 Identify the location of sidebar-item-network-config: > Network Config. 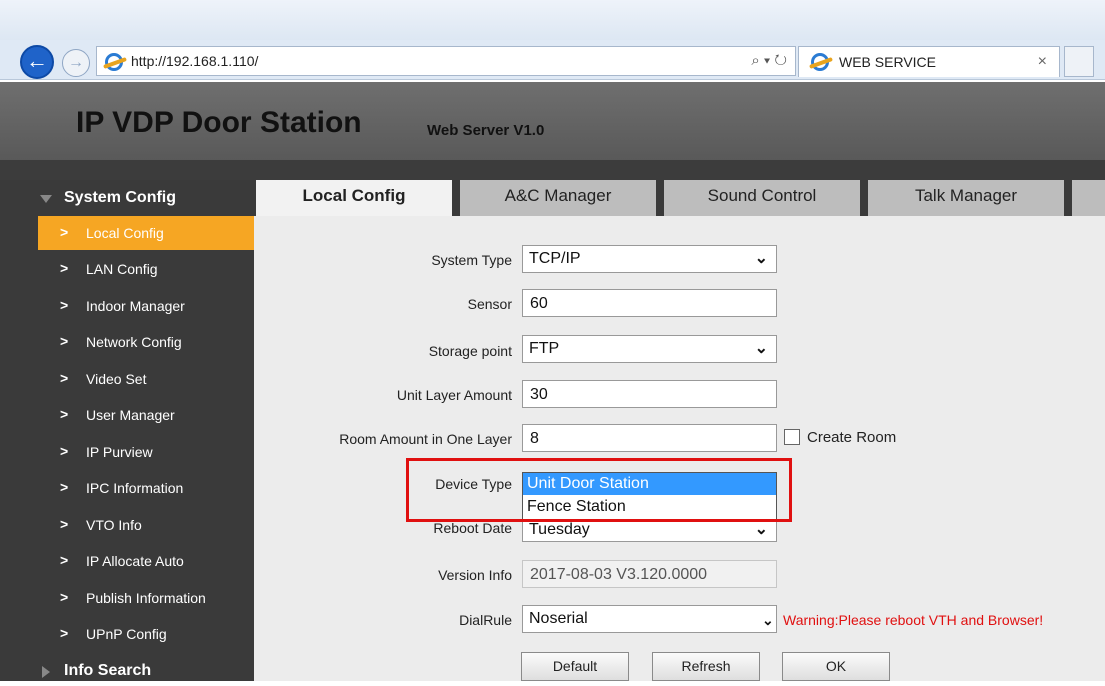
(146, 342).